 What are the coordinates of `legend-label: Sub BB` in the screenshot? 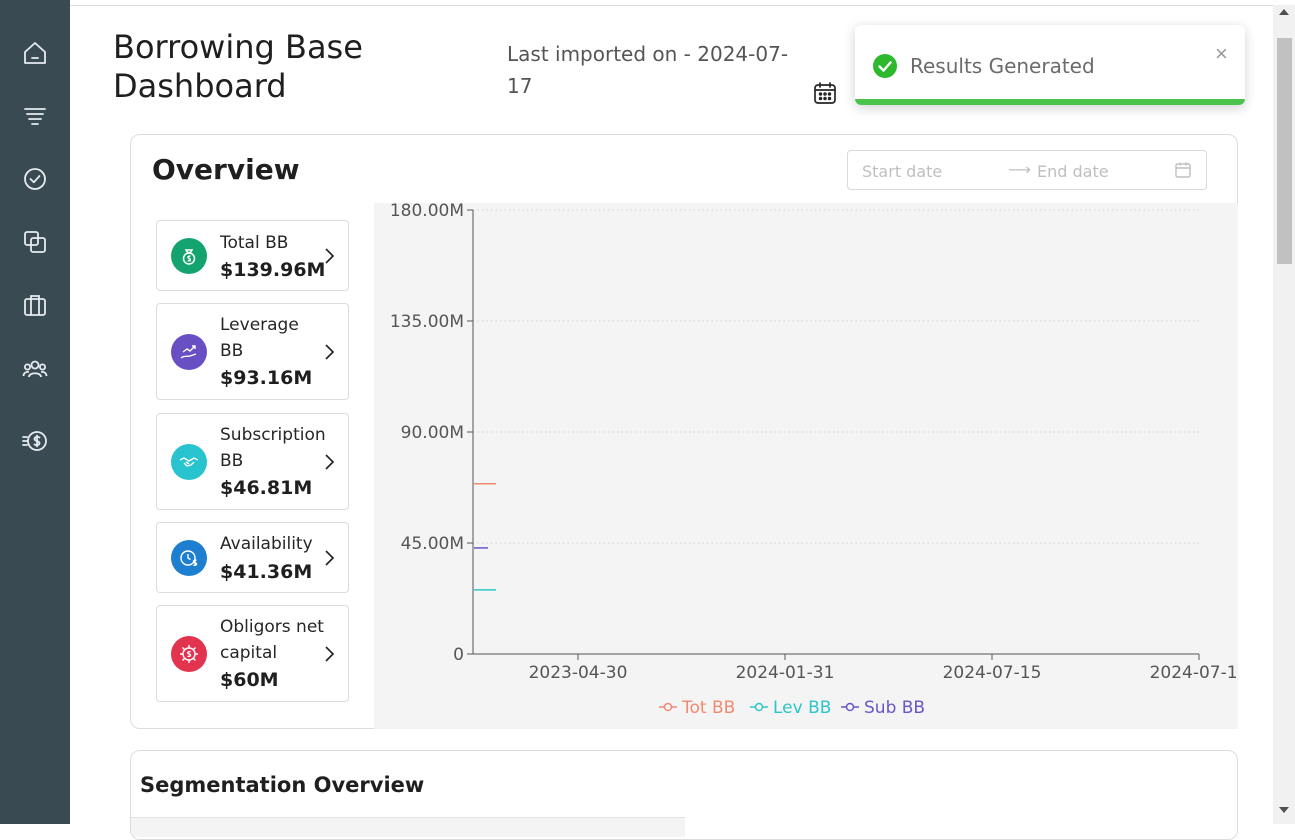 It's located at (894, 708).